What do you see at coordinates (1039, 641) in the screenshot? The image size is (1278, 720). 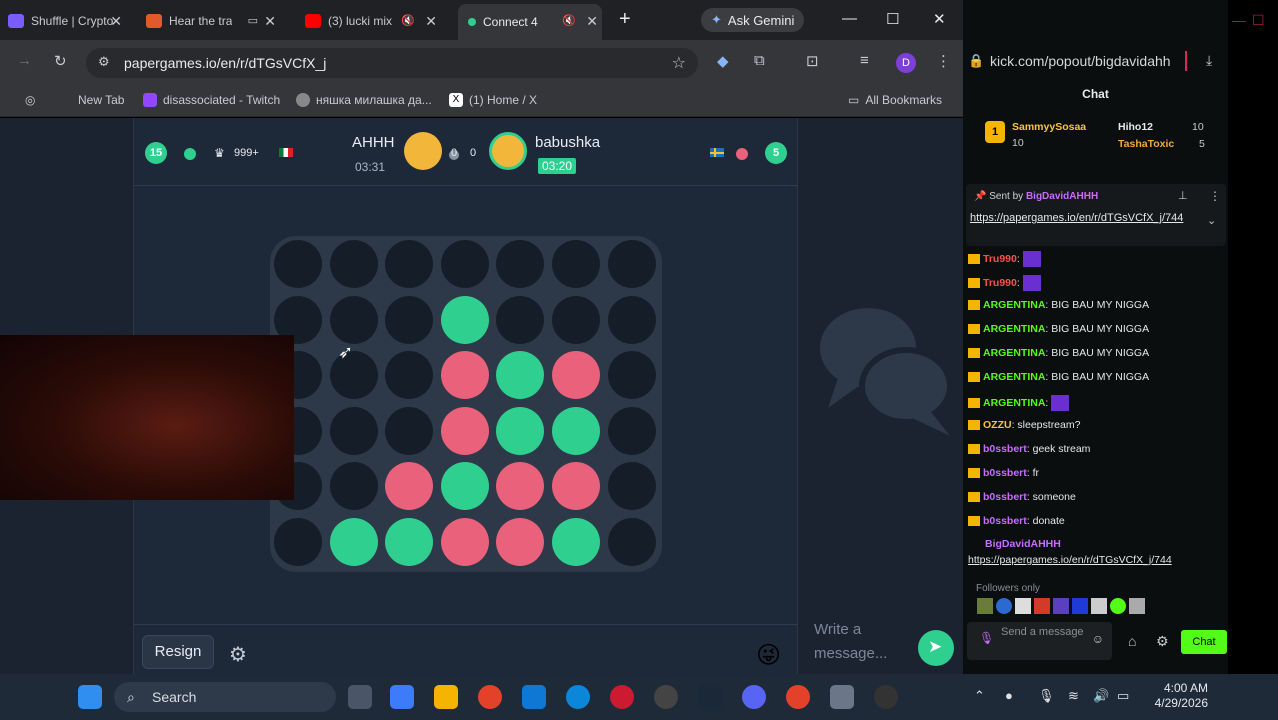 I see `kick-message-input: 🎙 Send a message ☺` at bounding box center [1039, 641].